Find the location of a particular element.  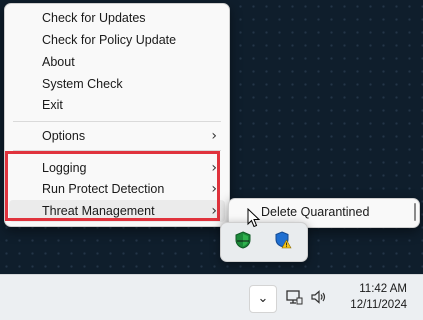

show-hidden-icons-button: ⌄ is located at coordinates (263, 299).